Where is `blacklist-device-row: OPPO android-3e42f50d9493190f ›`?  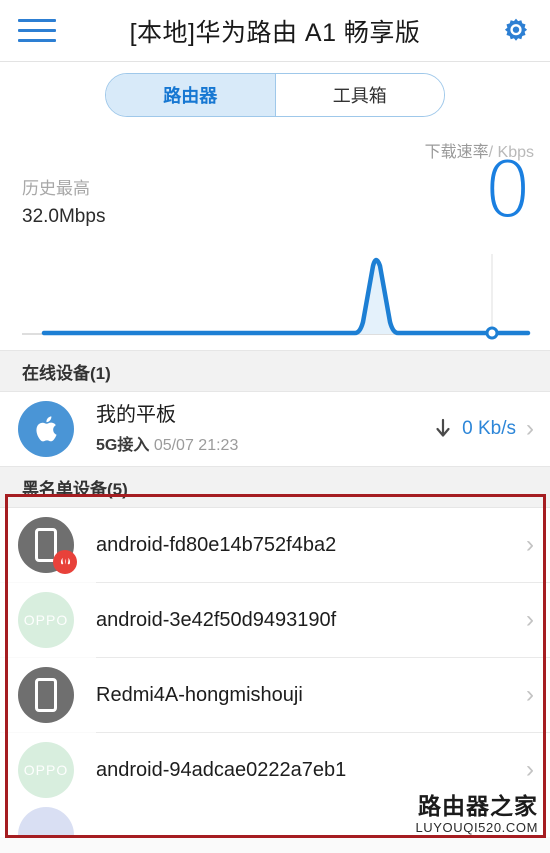 blacklist-device-row: OPPO android-3e42f50d9493190f › is located at coordinates (275, 620).